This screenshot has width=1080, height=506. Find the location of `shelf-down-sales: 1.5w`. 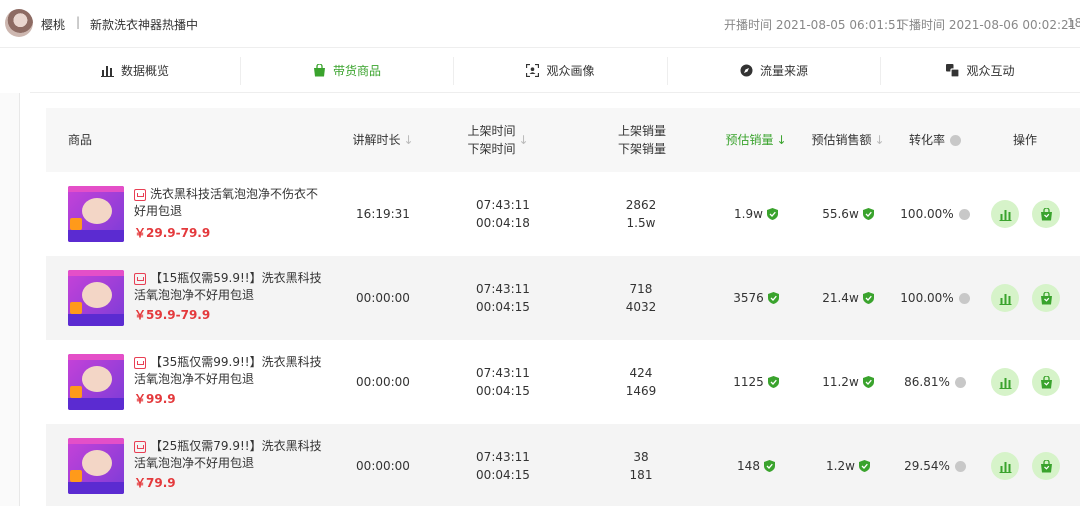

shelf-down-sales: 1.5w is located at coordinates (641, 223).